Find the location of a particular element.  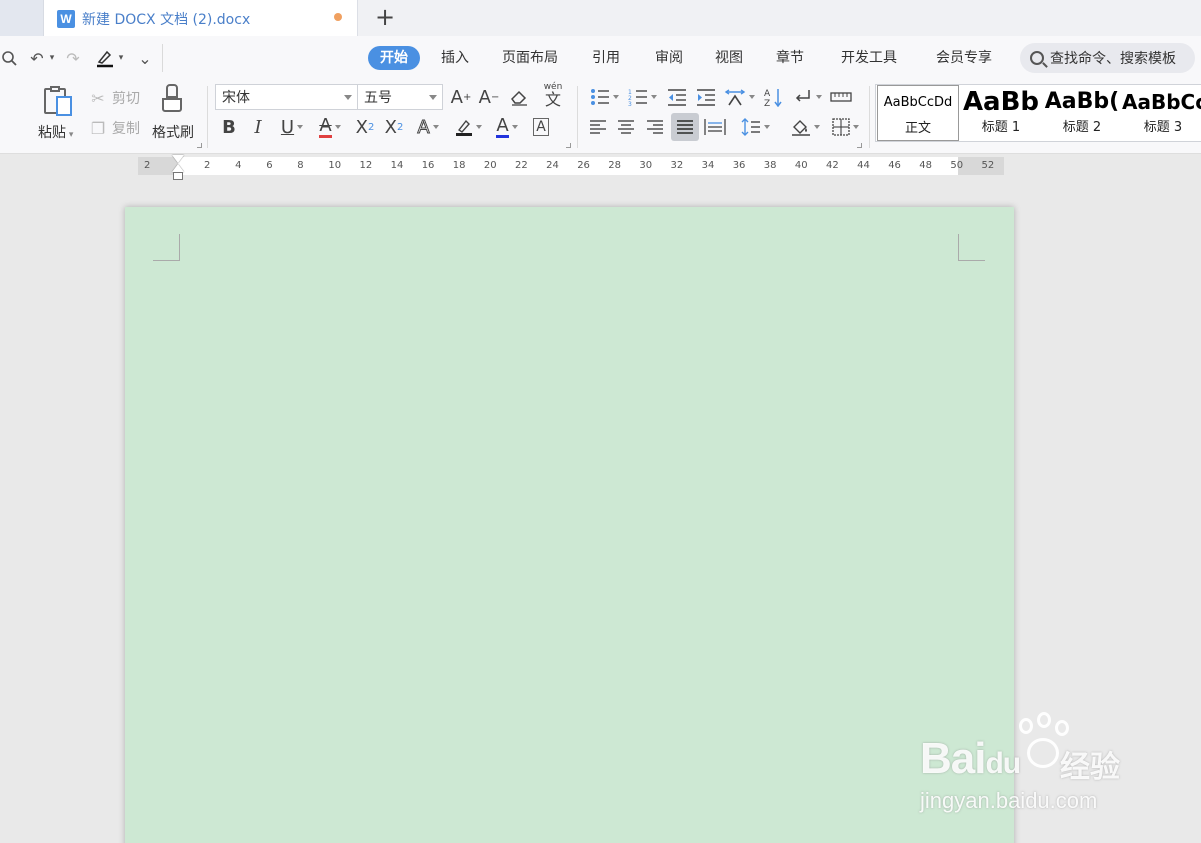

bullets-button is located at coordinates (604, 97).